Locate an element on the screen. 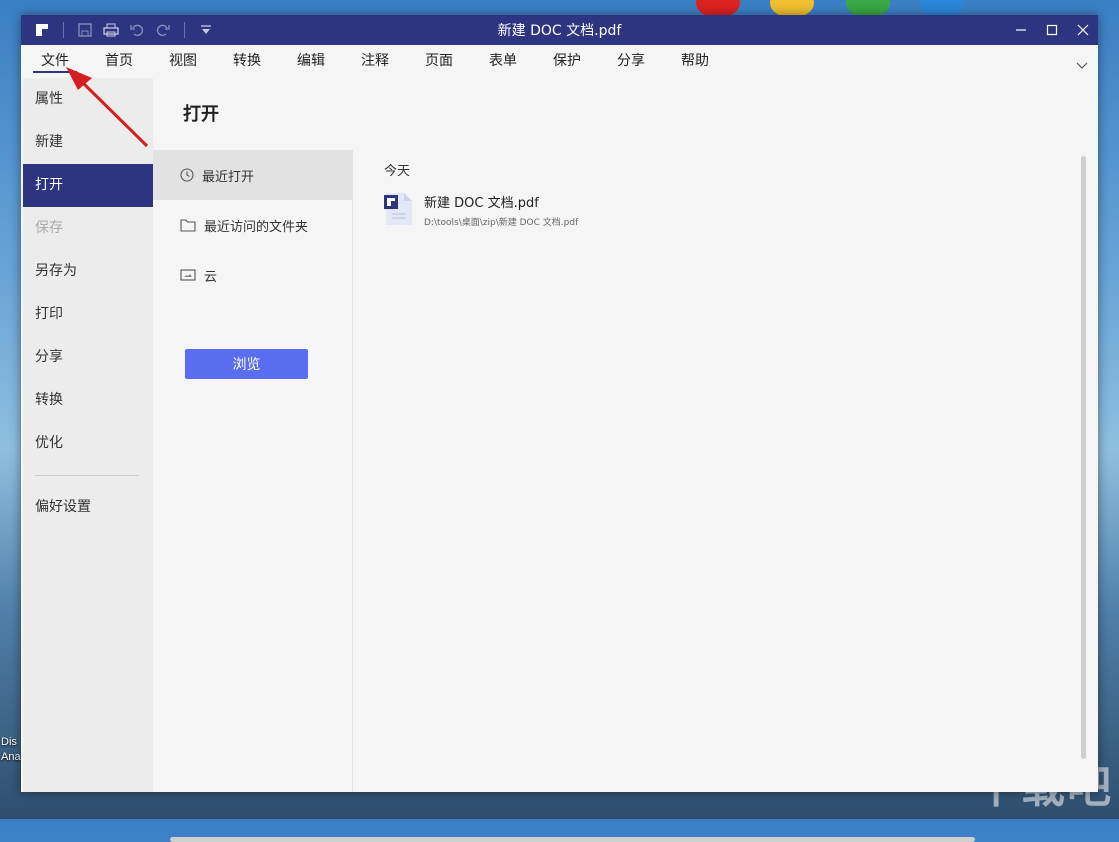 The height and width of the screenshot is (842, 1119). sidebar-item-open: 打开 is located at coordinates (88, 185).